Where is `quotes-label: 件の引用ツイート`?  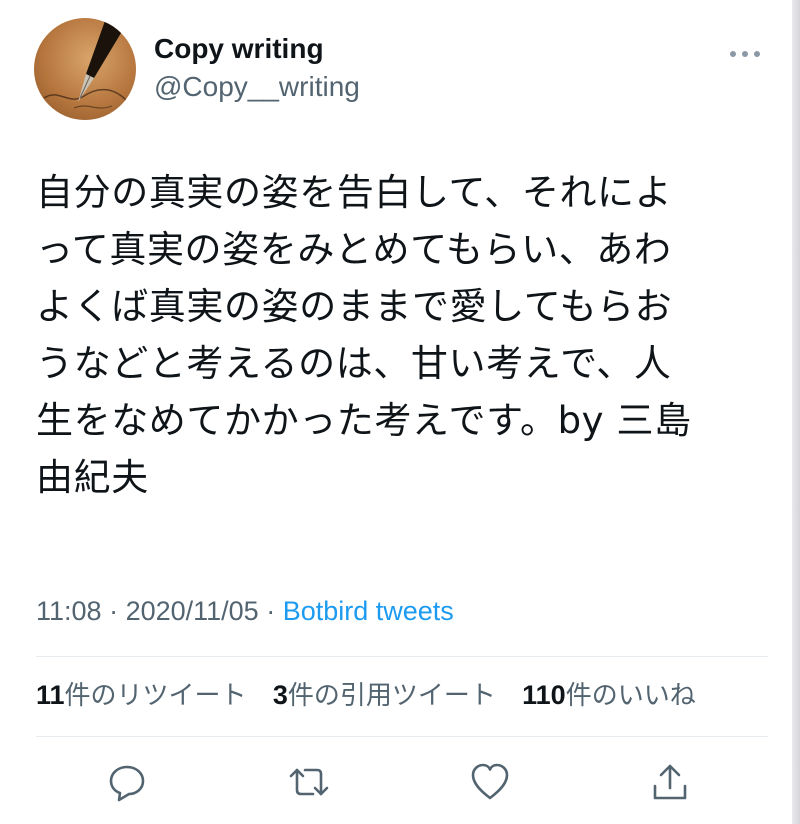 quotes-label: 件の引用ツイート is located at coordinates (391, 696).